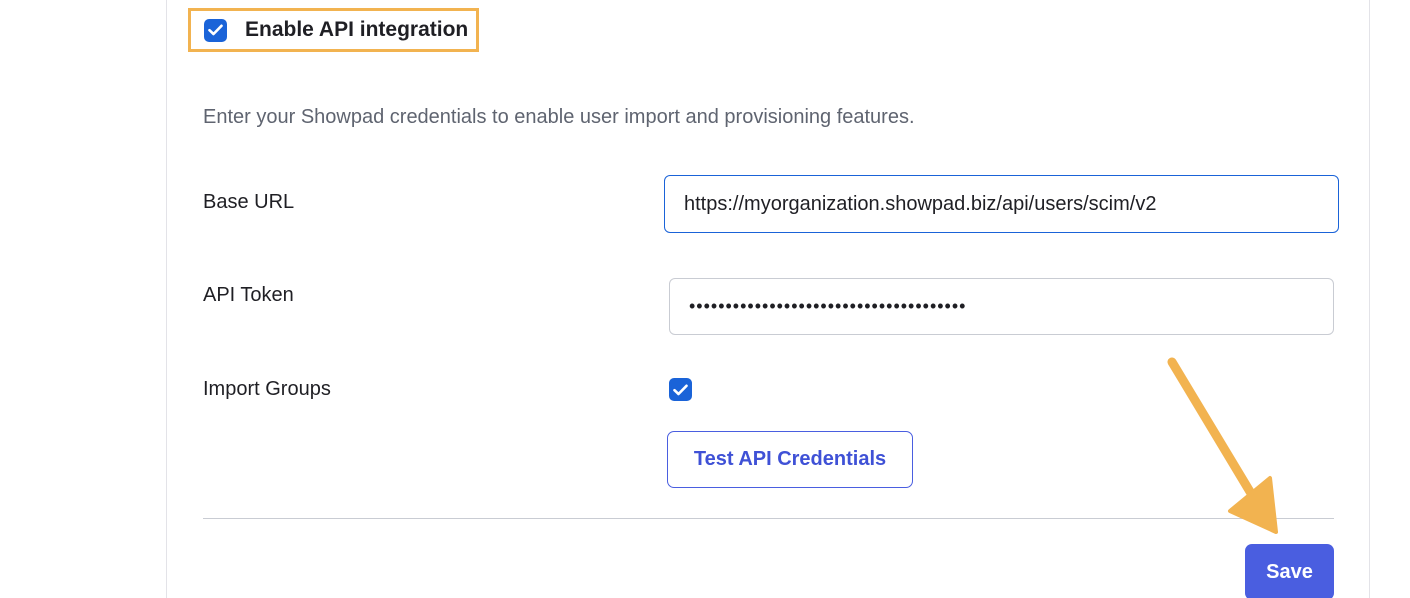 Image resolution: width=1410 pixels, height=598 pixels. What do you see at coordinates (790, 459) in the screenshot?
I see `test-api-credentials-button: Test API Credentials` at bounding box center [790, 459].